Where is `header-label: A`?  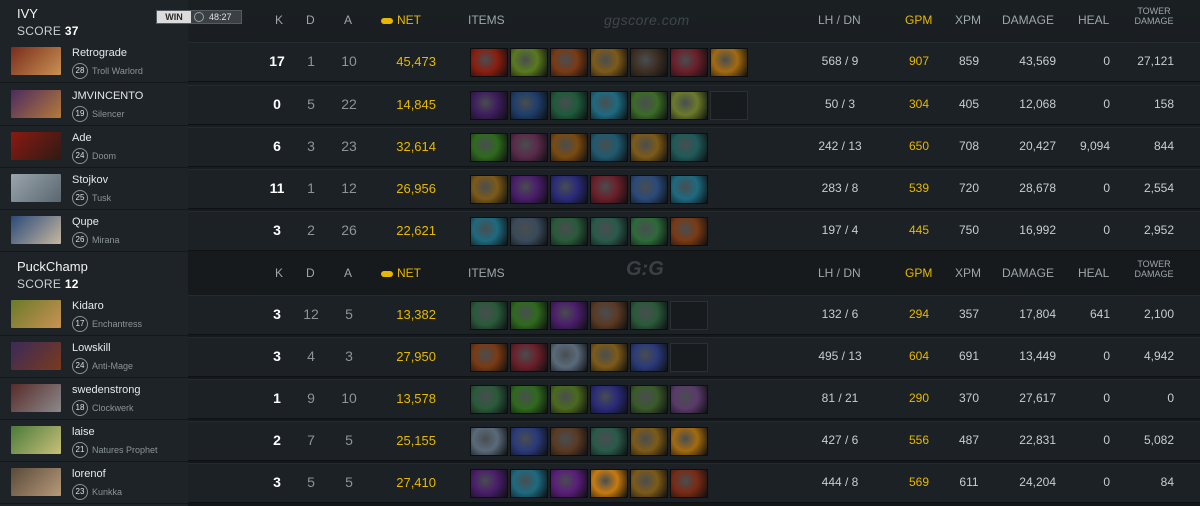
header-label: A is located at coordinates (348, 20).